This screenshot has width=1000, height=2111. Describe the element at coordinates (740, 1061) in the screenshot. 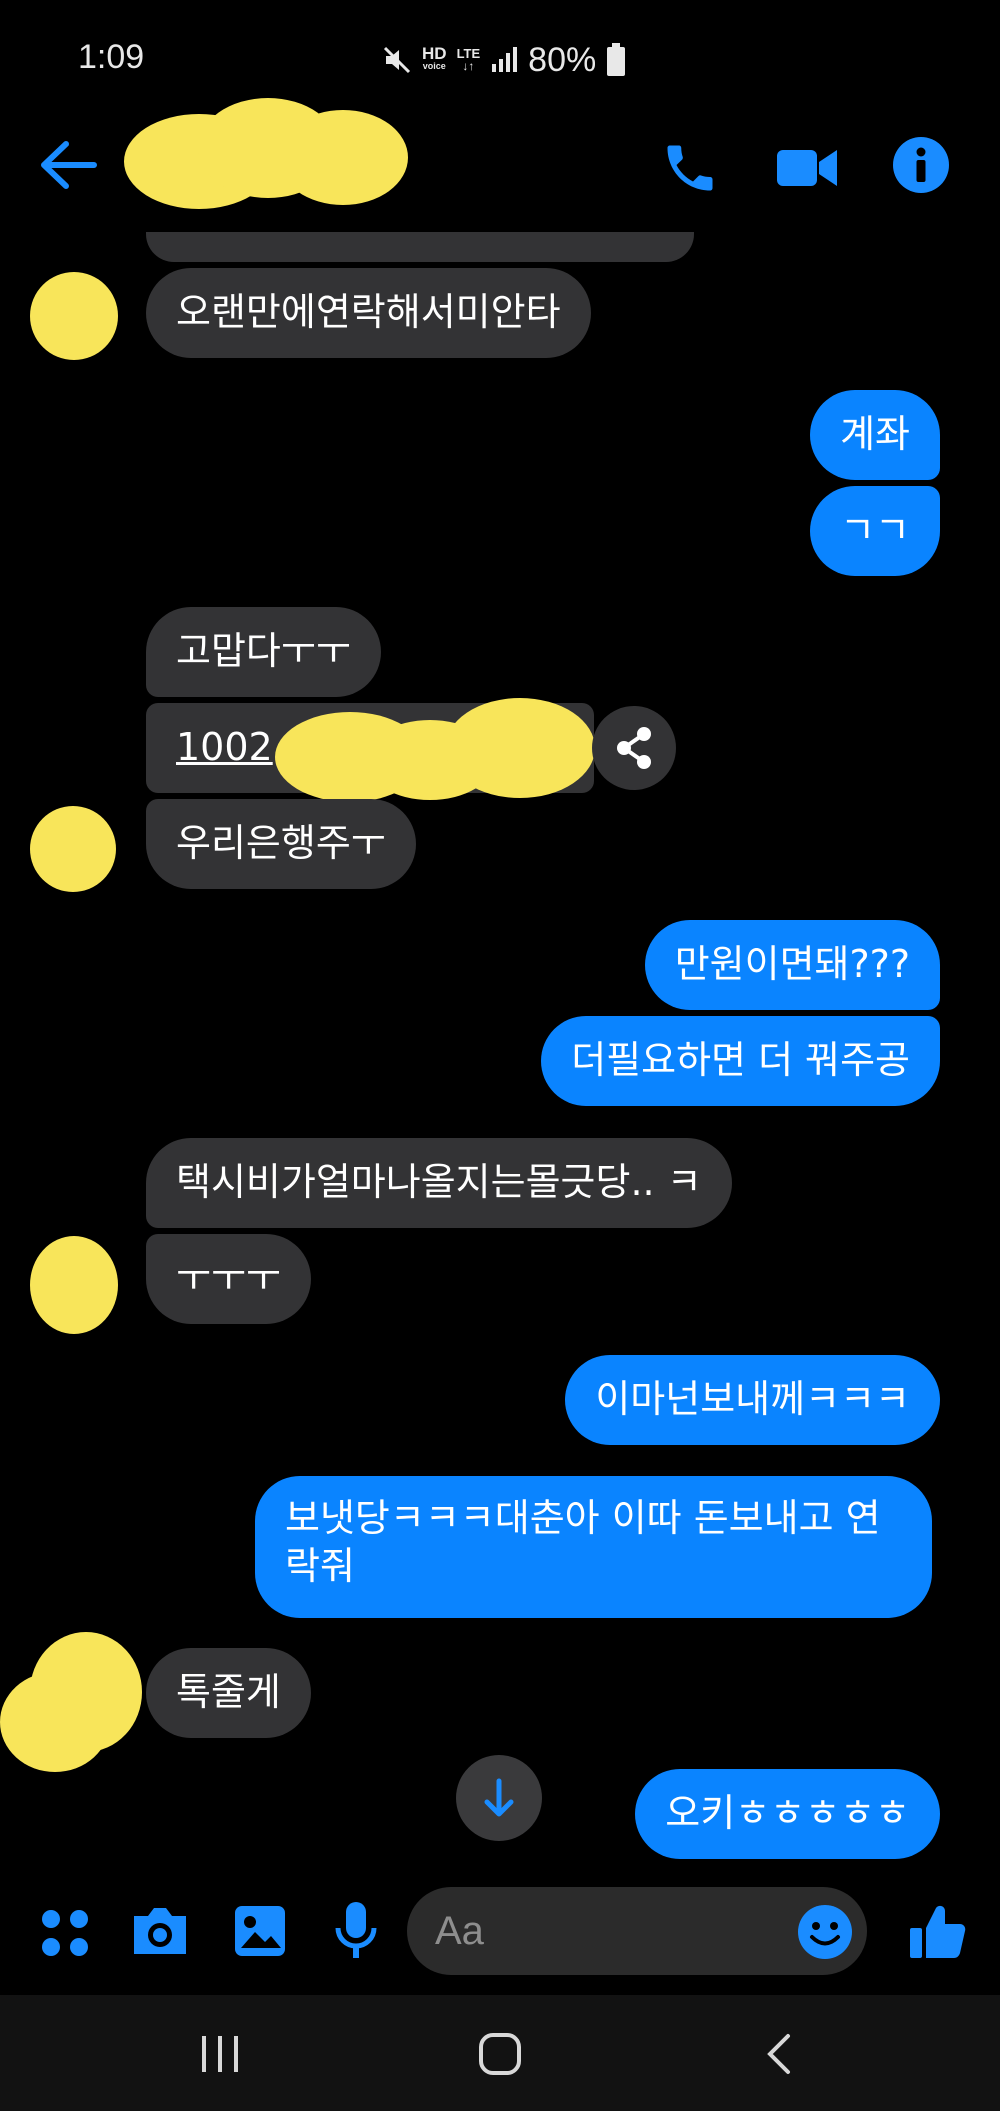

I see `outgoing-message: 더필요하면 더 꿔주공` at that location.